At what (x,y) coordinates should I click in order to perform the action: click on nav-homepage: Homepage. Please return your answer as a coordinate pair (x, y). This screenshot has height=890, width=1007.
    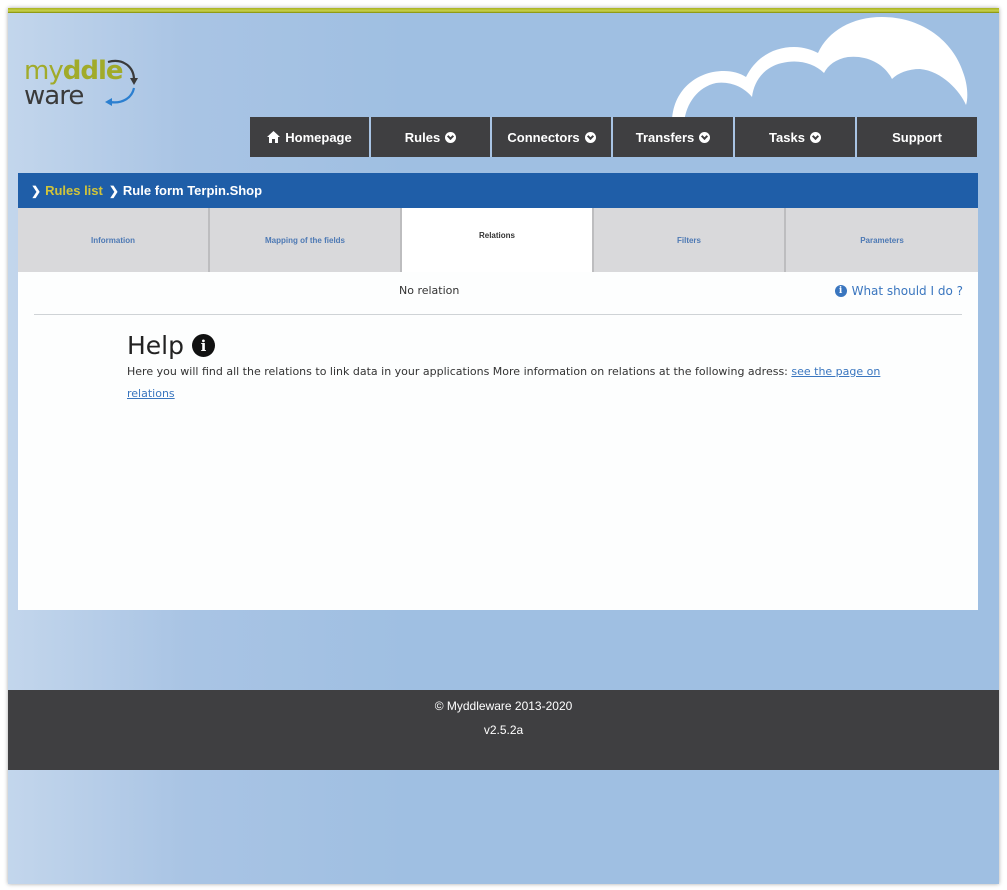
    Looking at the image, I should click on (310, 137).